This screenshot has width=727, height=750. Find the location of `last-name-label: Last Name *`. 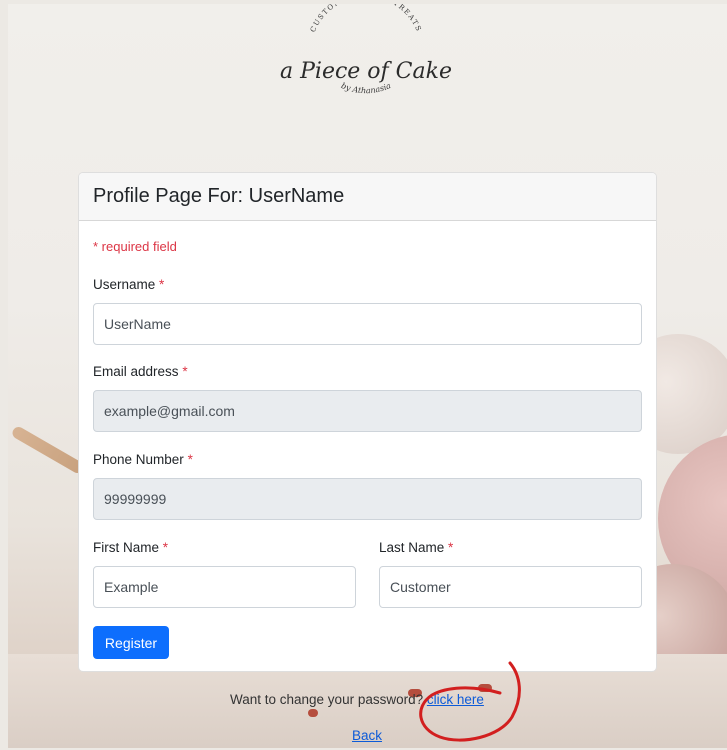

last-name-label: Last Name * is located at coordinates (416, 547).